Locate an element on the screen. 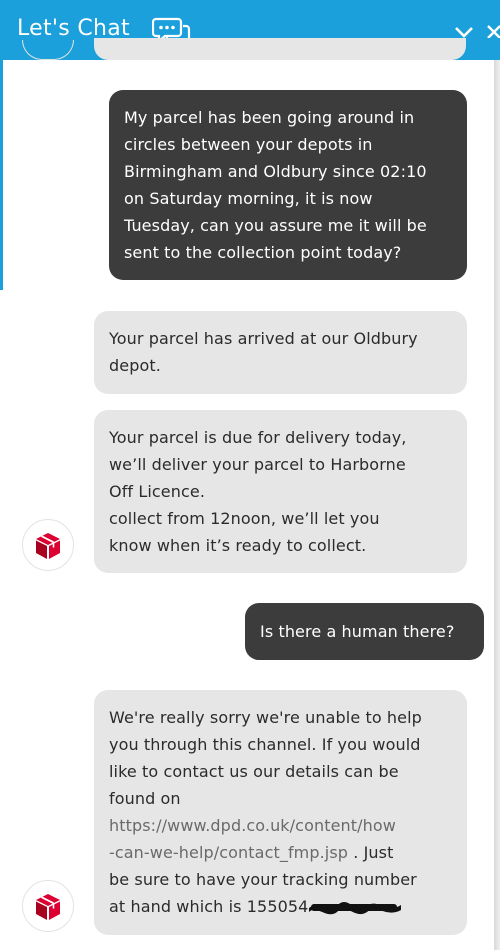  message-line: -can-we-help/contact_fmp.jsp . Just is located at coordinates (280, 852).